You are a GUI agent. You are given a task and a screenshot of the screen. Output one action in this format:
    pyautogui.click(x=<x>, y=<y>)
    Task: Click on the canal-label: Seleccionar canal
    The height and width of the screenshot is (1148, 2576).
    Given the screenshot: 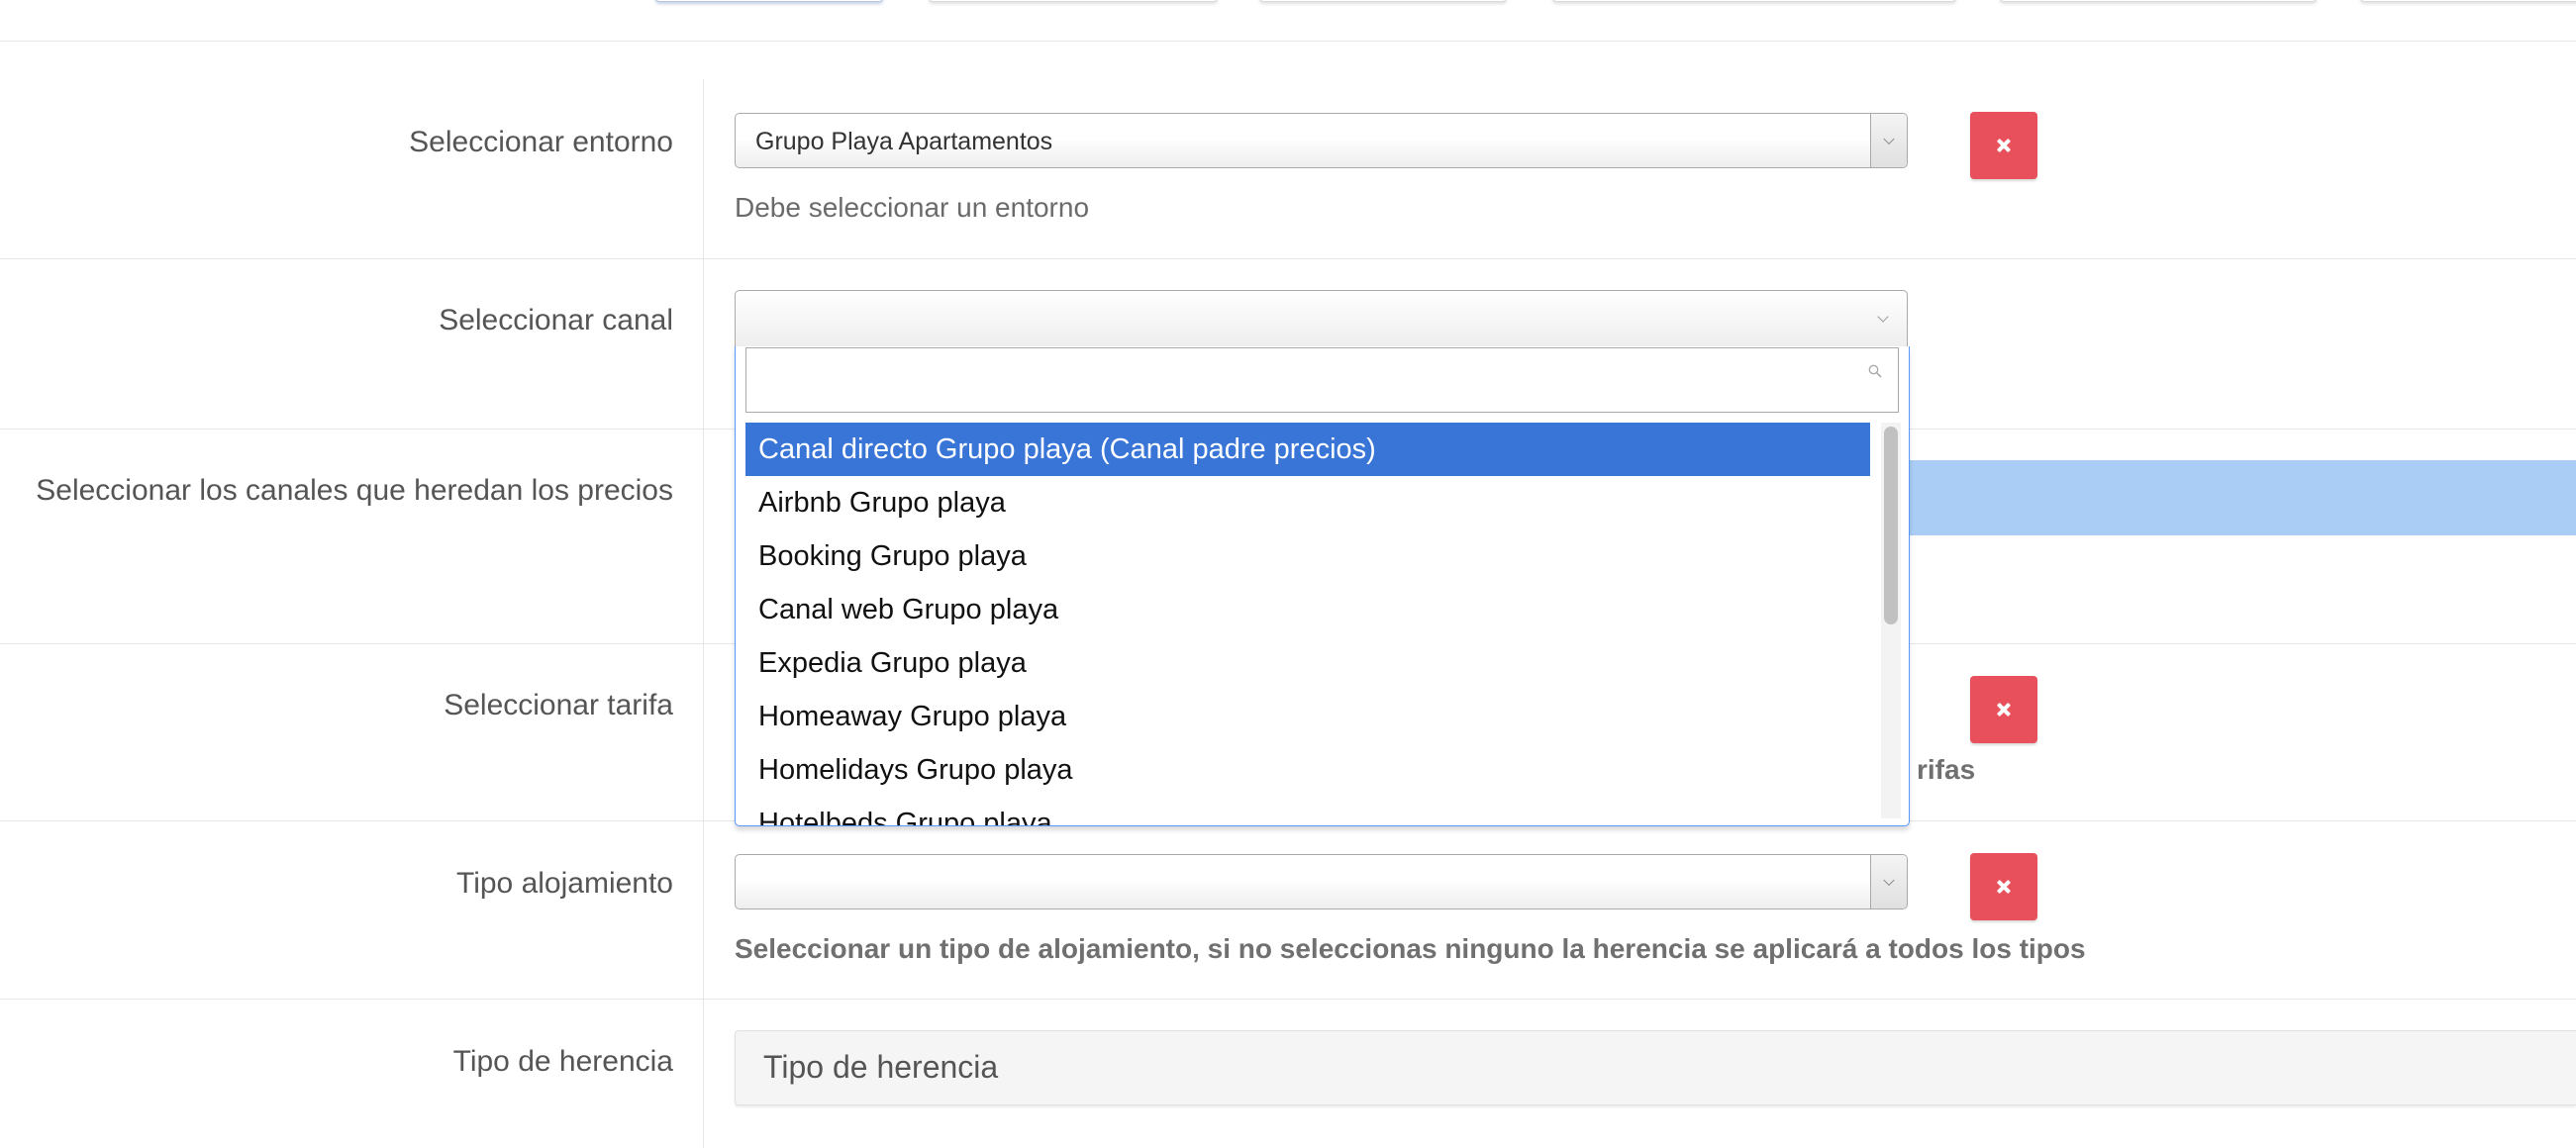 What is the action you would take?
    pyautogui.click(x=556, y=320)
    